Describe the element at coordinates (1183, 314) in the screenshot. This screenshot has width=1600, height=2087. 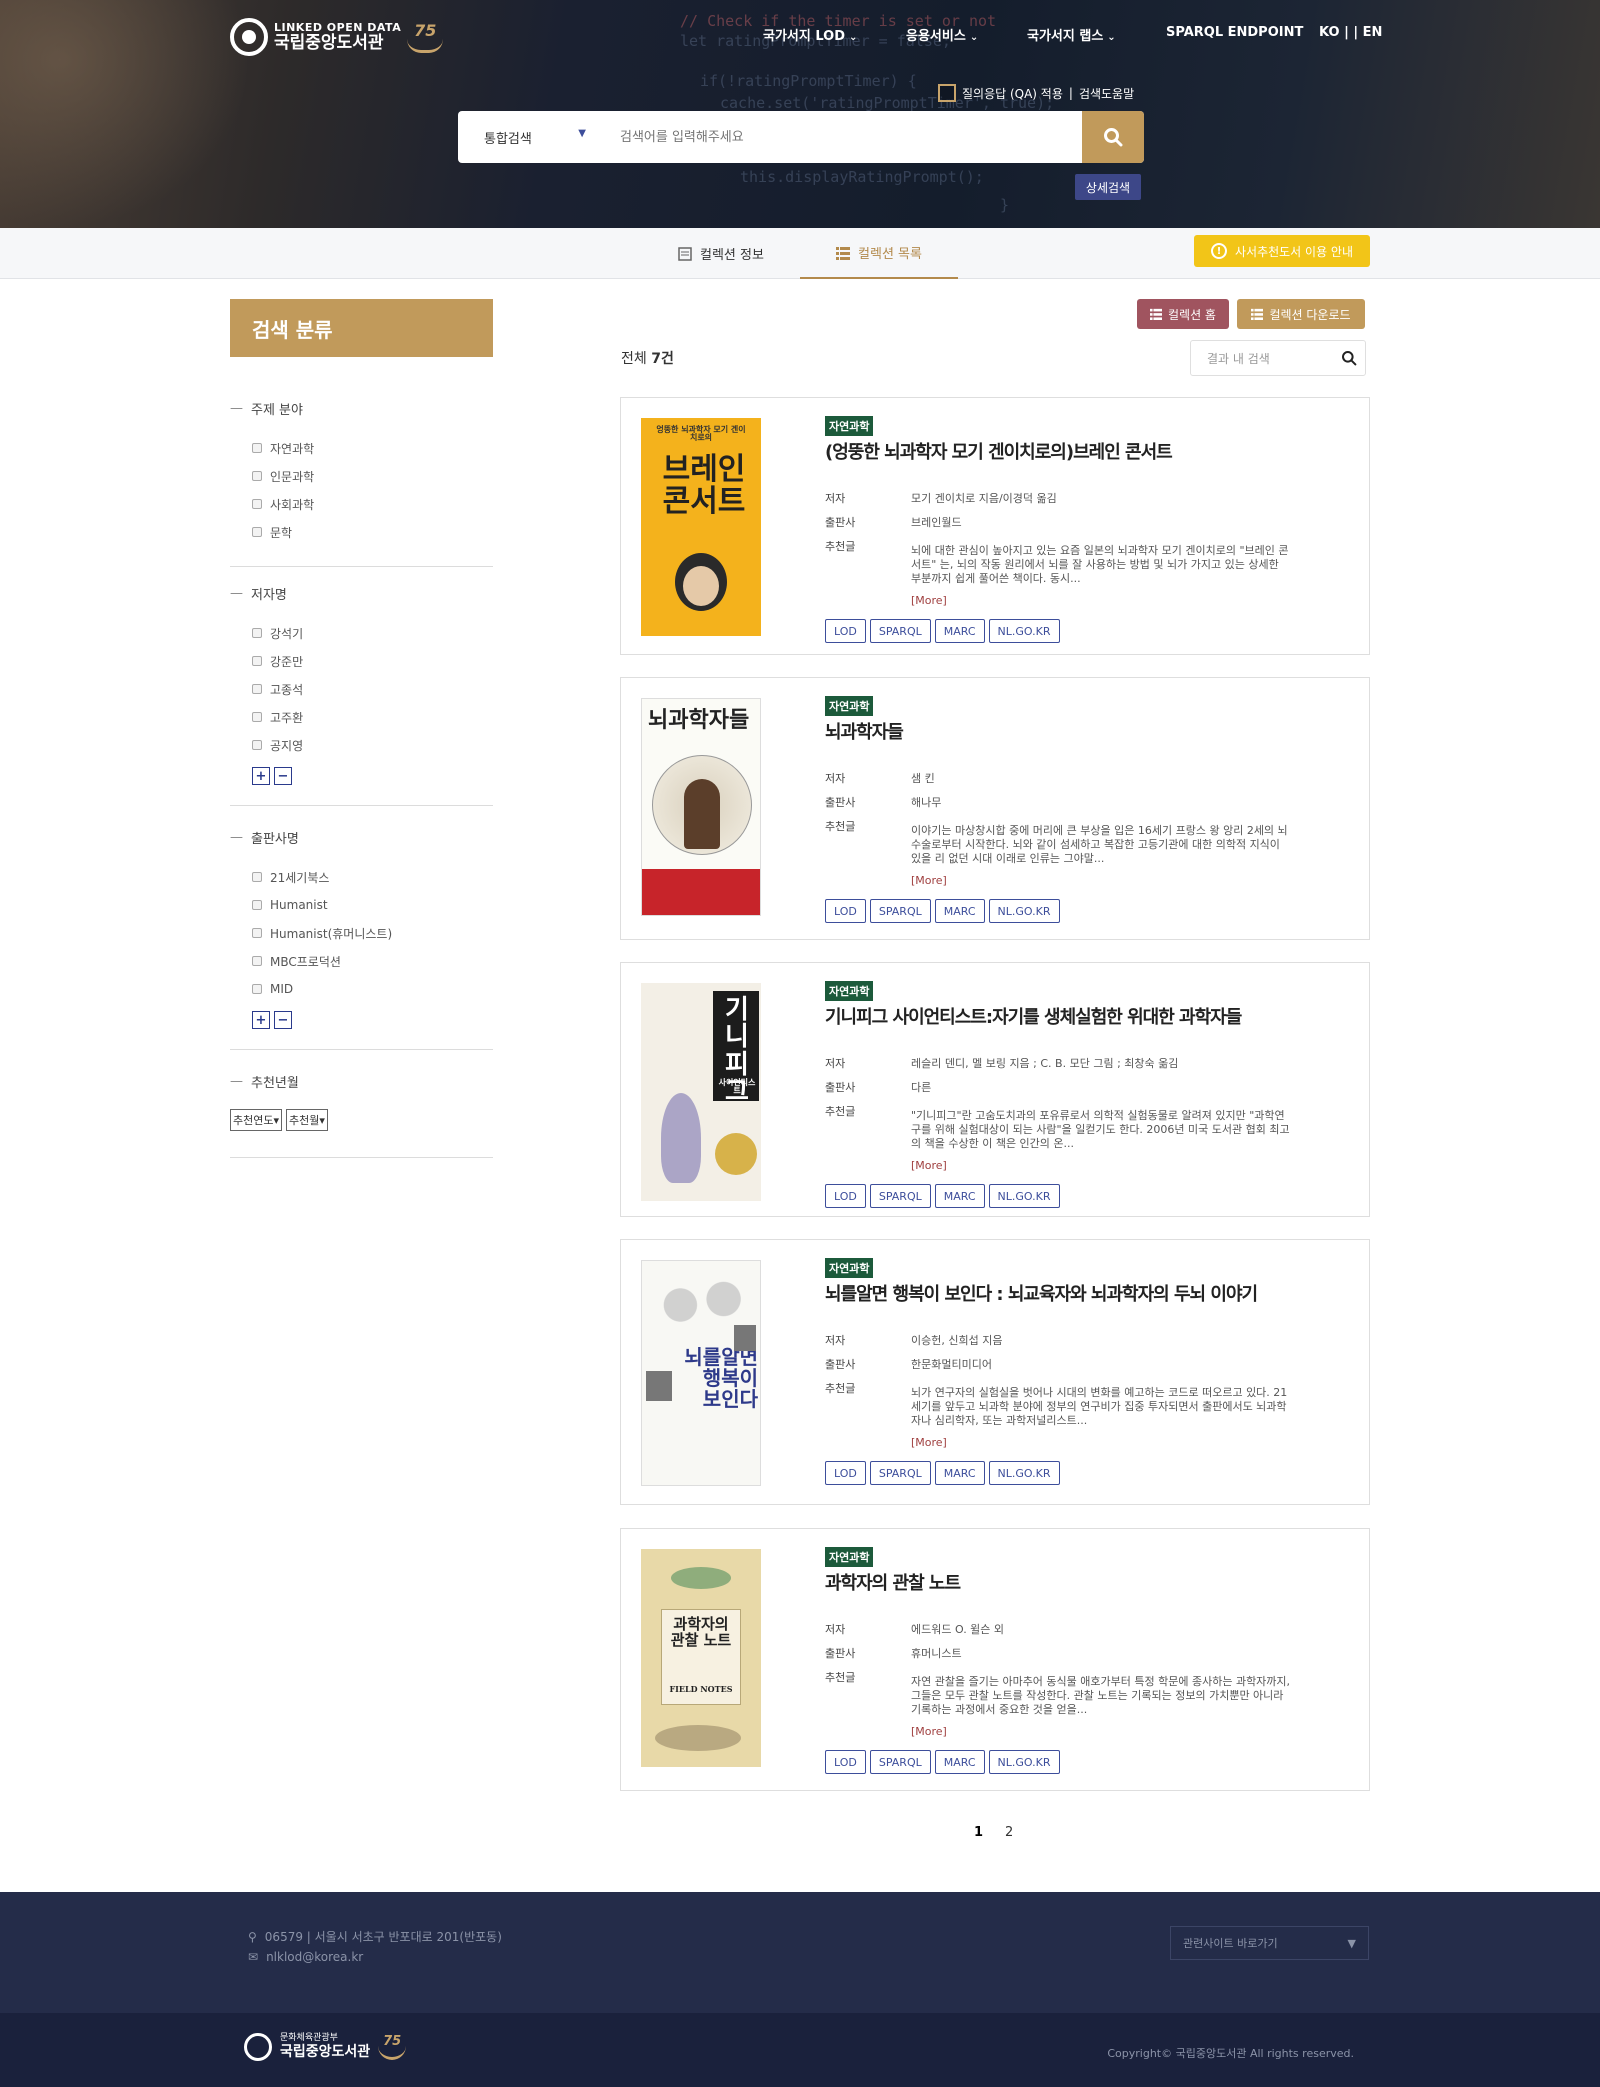
I see `collection-home-button: 컬렉션 홈` at that location.